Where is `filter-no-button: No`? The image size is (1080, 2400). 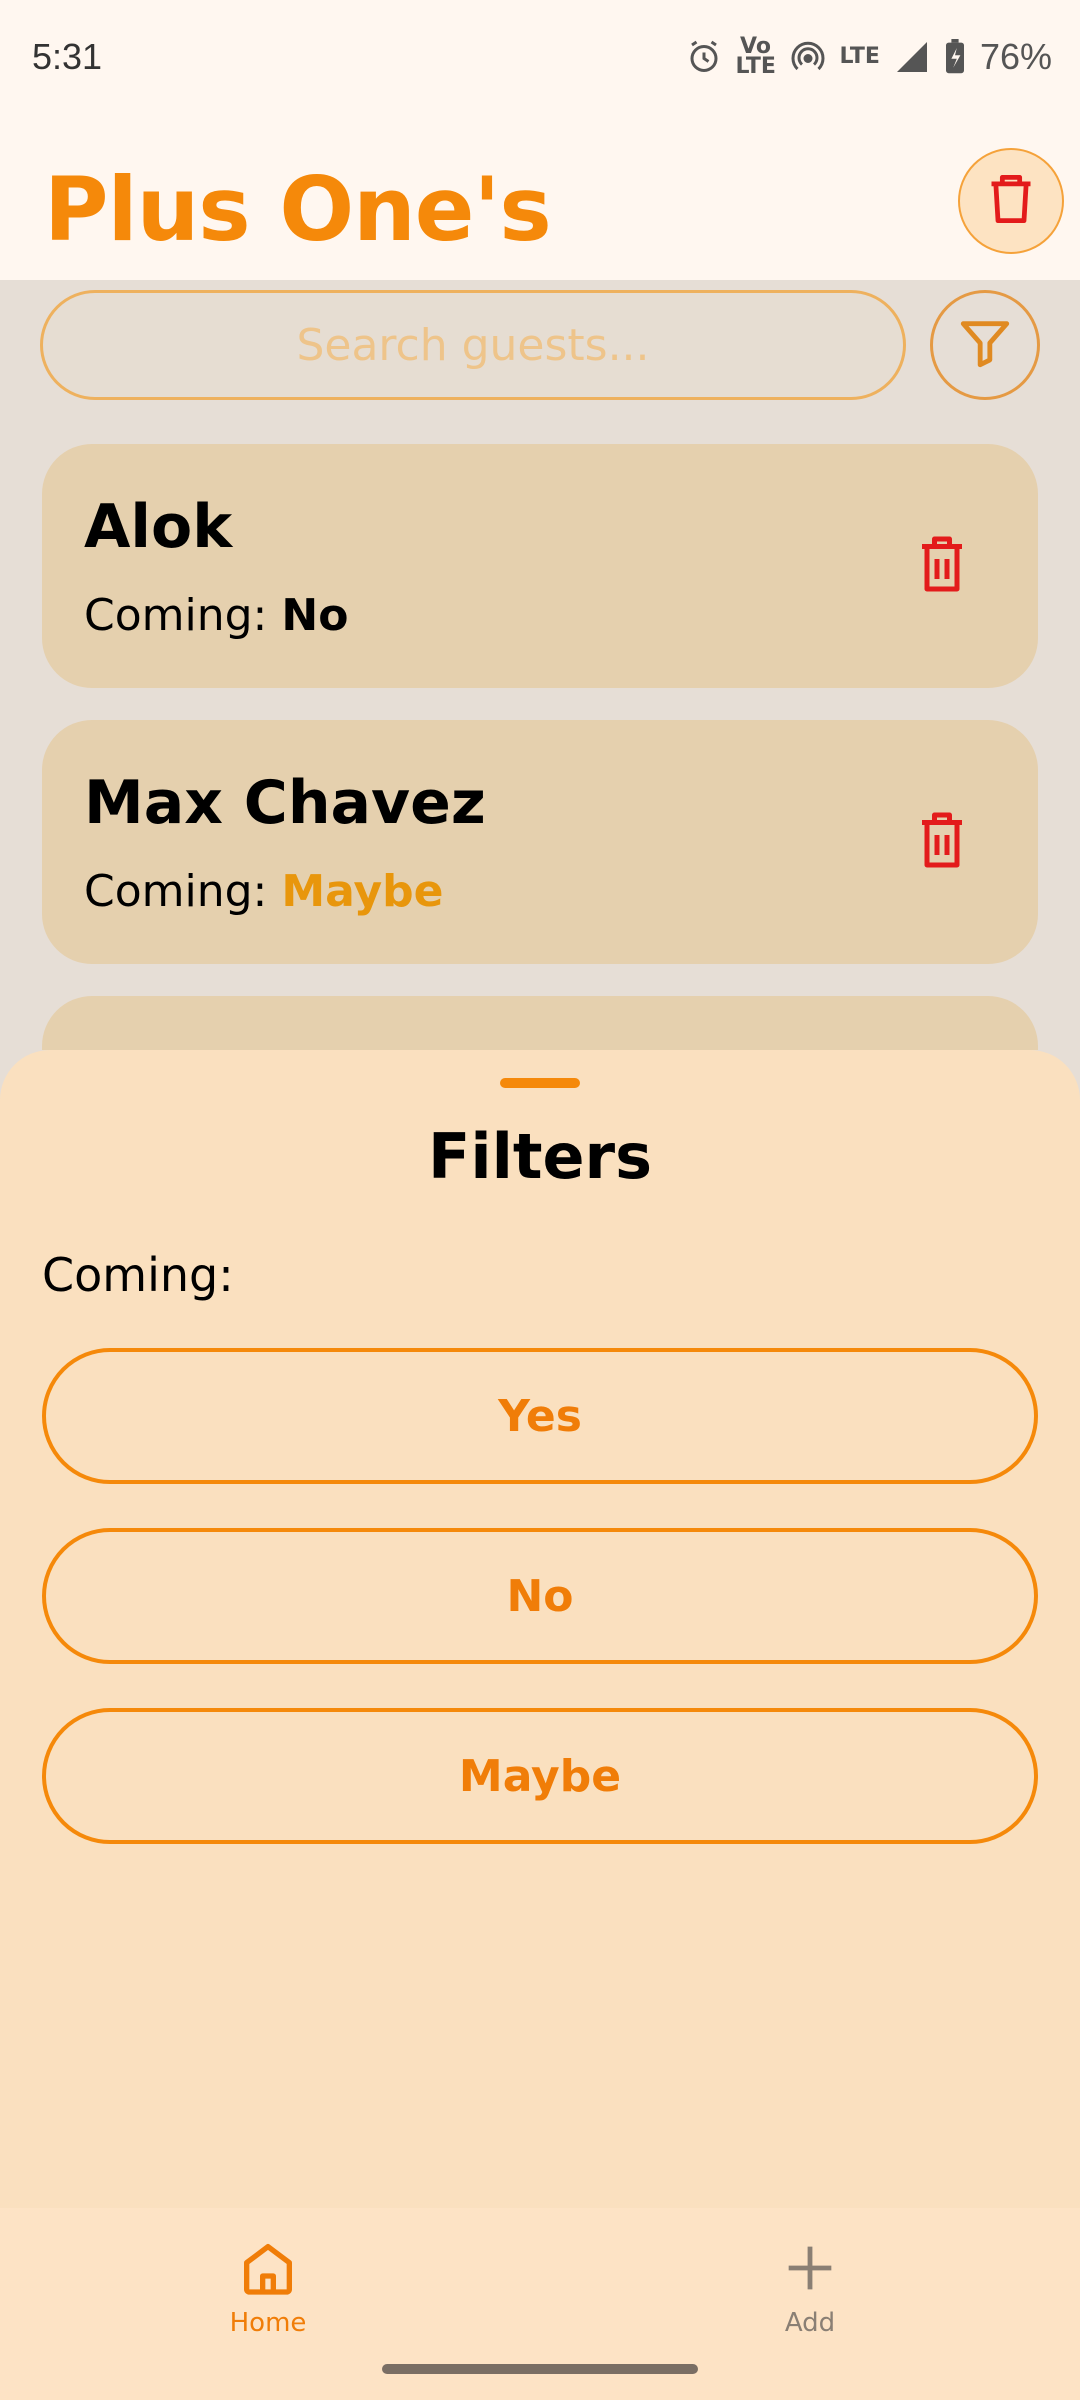 filter-no-button: No is located at coordinates (540, 1596).